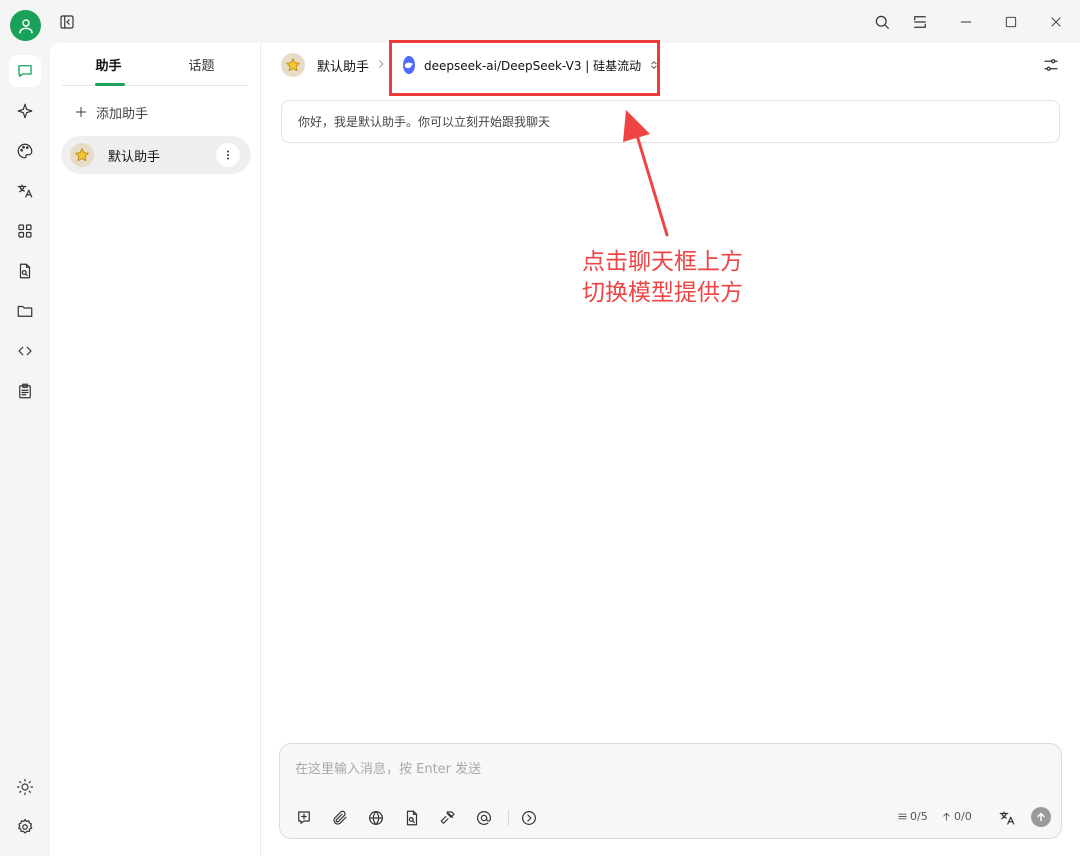  Describe the element at coordinates (381, 64) in the screenshot. I see `chevron-right-icon` at that location.